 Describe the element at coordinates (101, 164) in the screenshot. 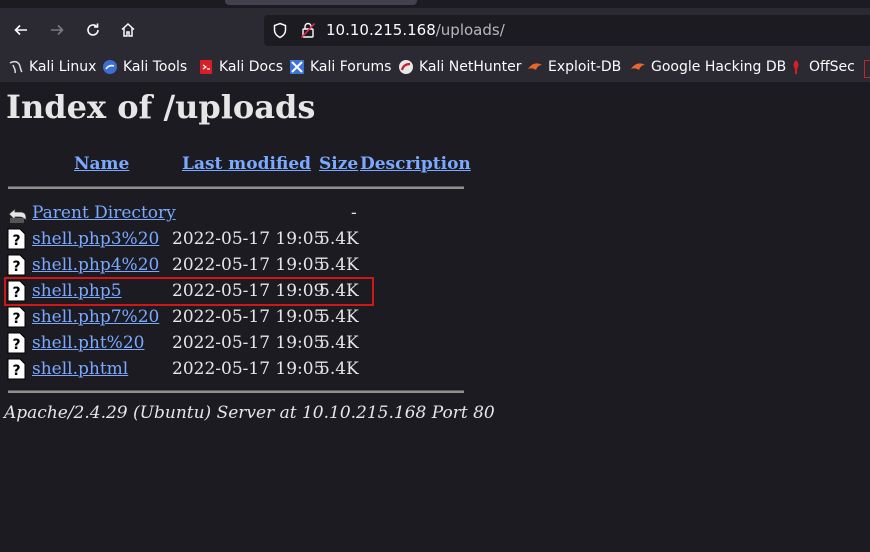

I see `column-header-name: Name` at that location.